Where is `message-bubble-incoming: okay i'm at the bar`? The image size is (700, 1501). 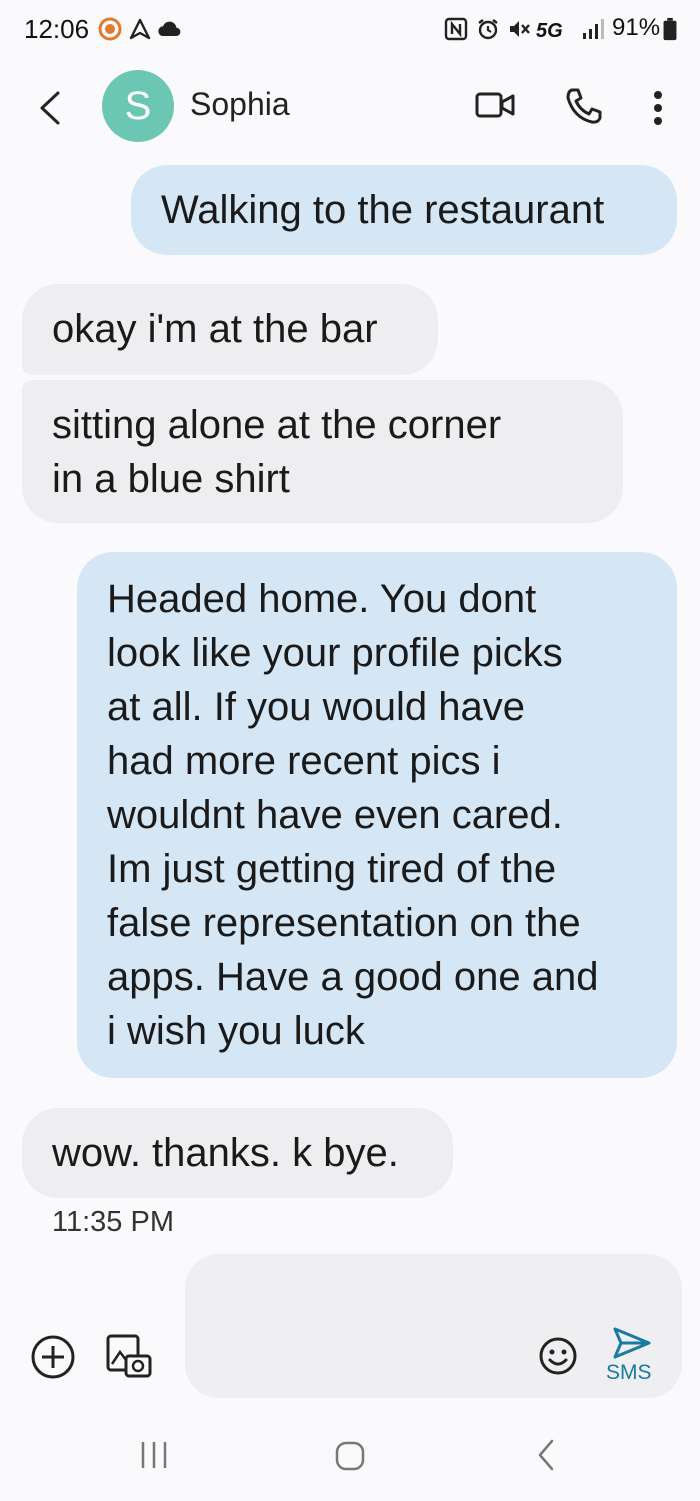
message-bubble-incoming: okay i'm at the bar is located at coordinates (230, 329).